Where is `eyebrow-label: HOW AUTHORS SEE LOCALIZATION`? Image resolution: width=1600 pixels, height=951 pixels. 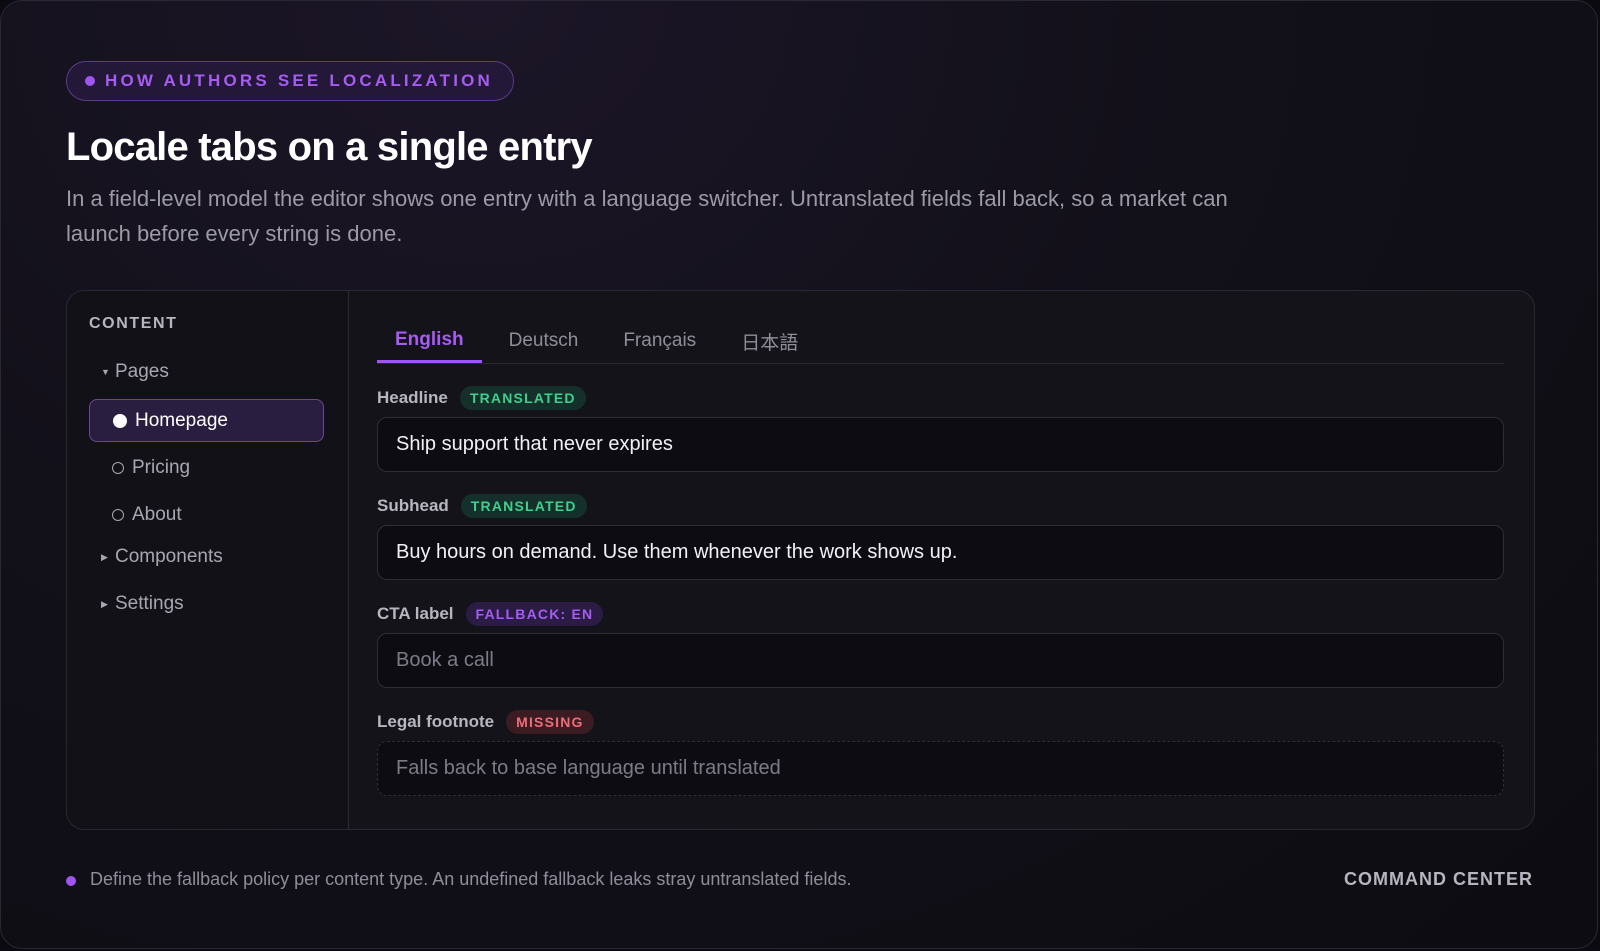 eyebrow-label: HOW AUTHORS SEE LOCALIZATION is located at coordinates (299, 80).